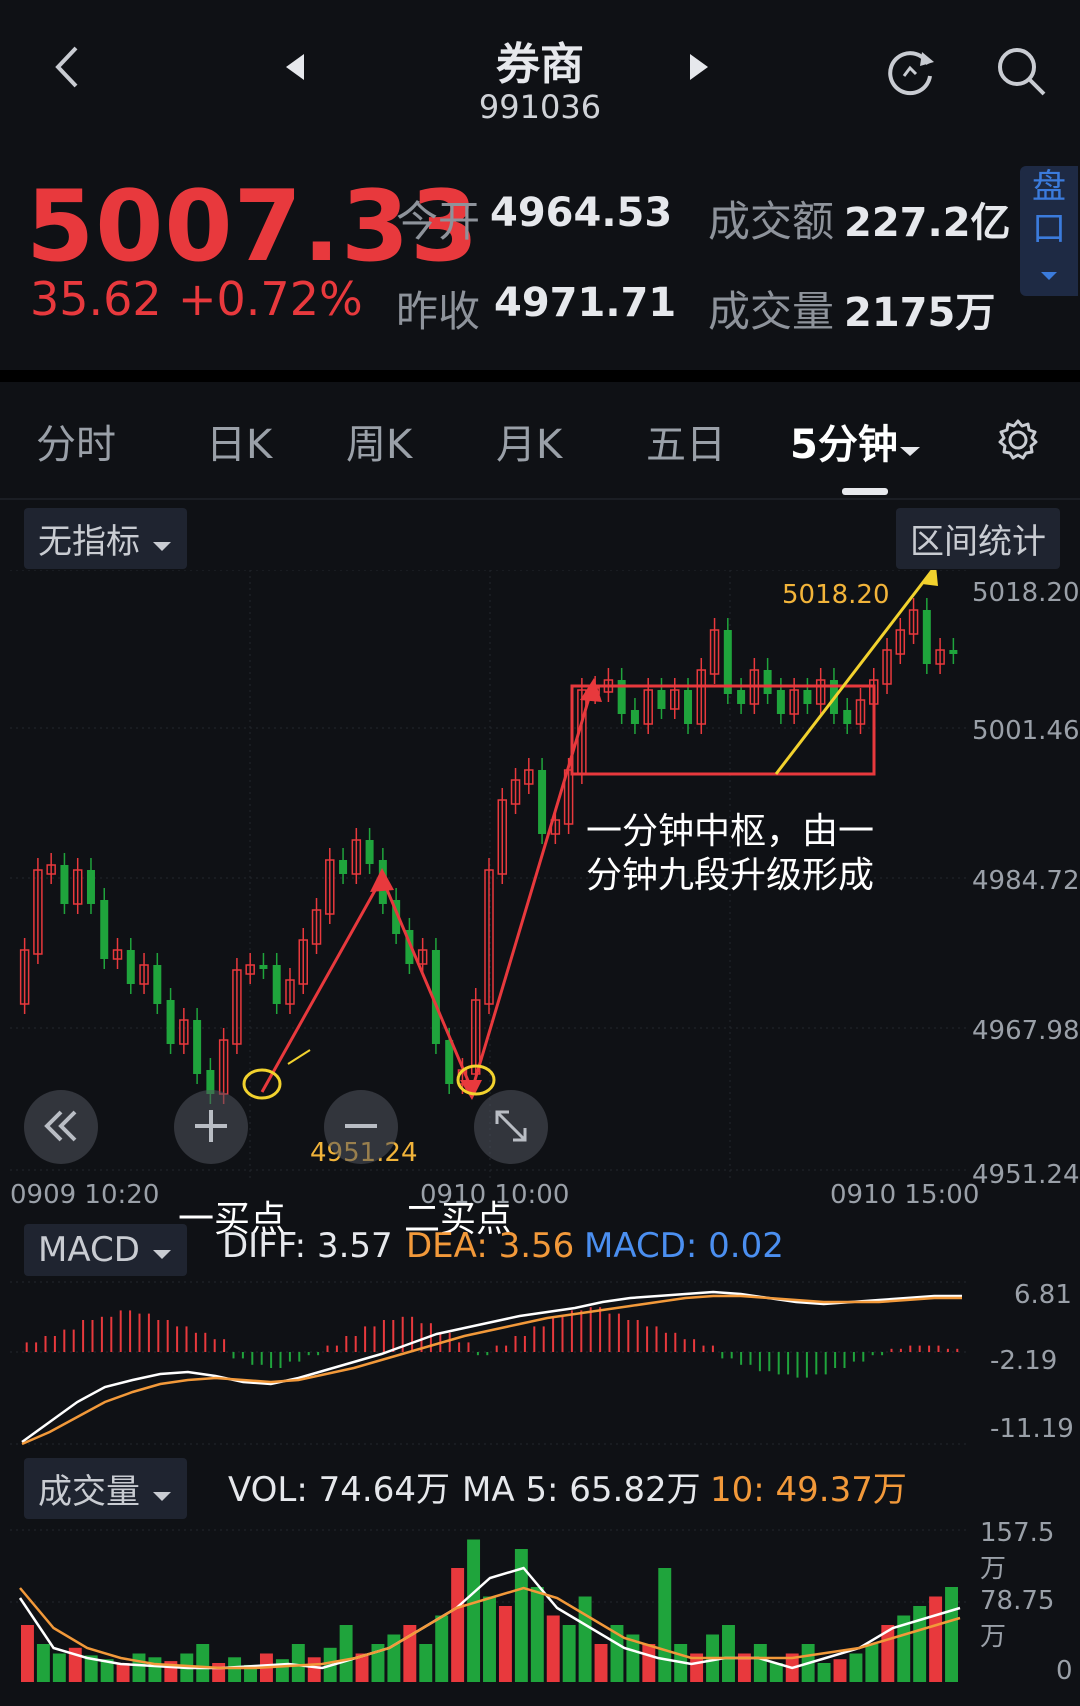 This screenshot has width=1080, height=1706. I want to click on high-price-label: 5018.20, so click(836, 595).